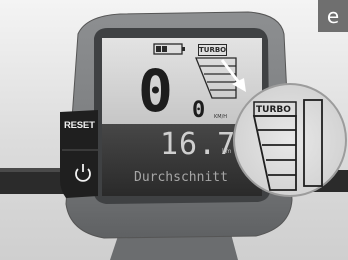 The height and width of the screenshot is (260, 348). I want to click on speed-decimal: 0, so click(199, 110).